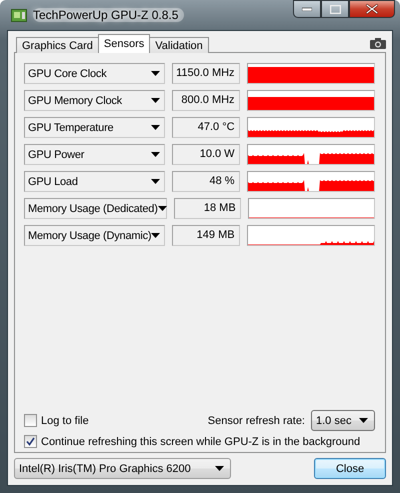  I want to click on sensor-value: 800.0 MHz, so click(206, 100).